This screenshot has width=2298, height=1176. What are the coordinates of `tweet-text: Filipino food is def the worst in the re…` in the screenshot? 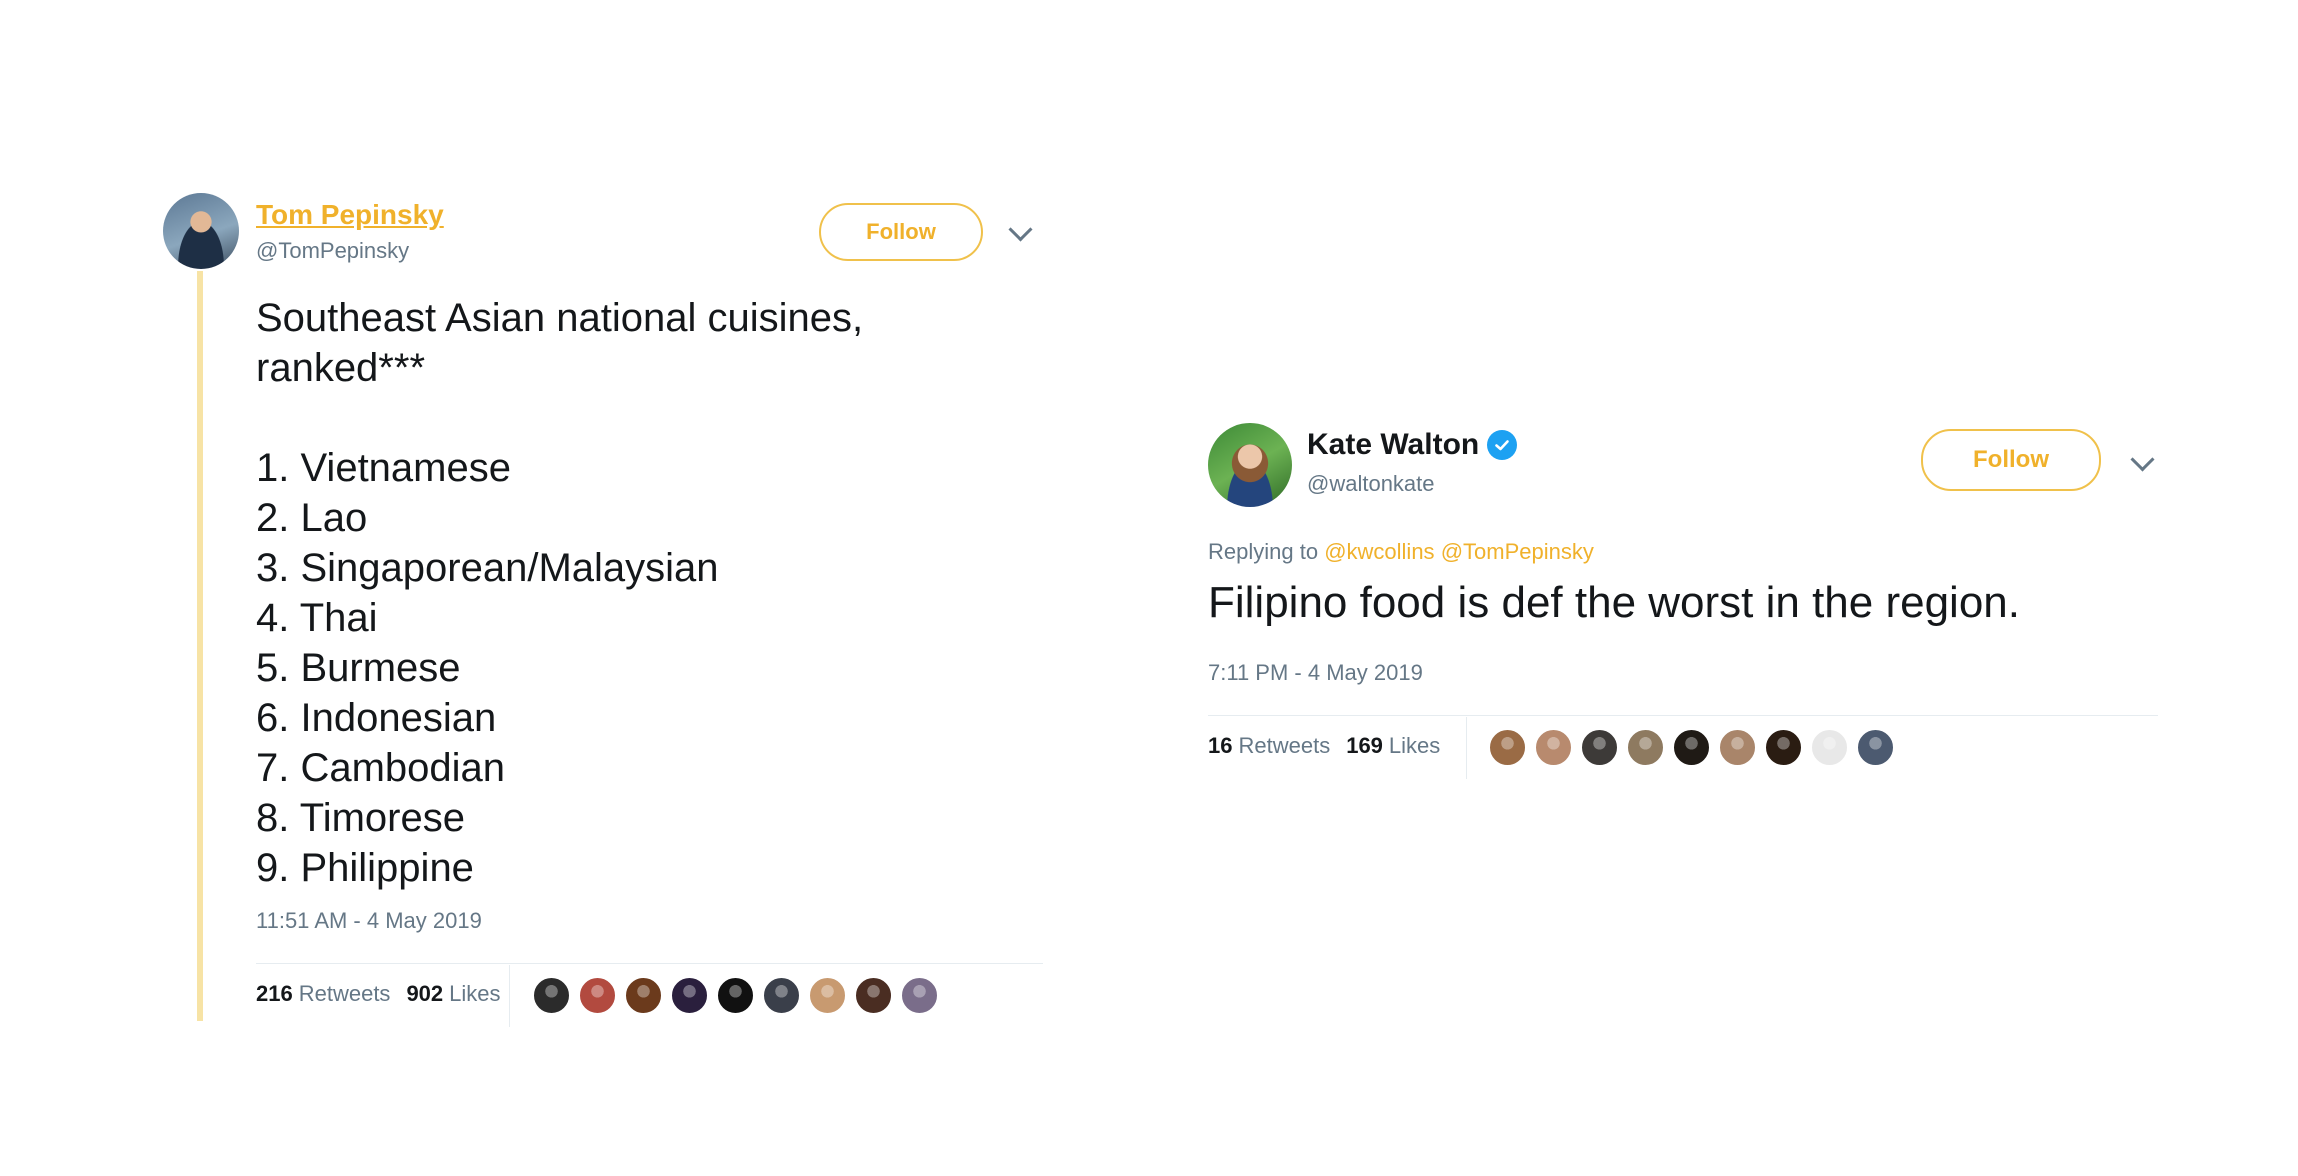 It's located at (1614, 602).